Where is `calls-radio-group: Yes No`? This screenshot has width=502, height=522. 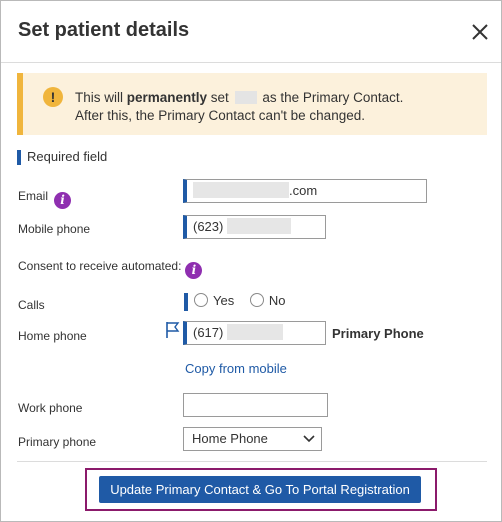
calls-radio-group: Yes No is located at coordinates (240, 302).